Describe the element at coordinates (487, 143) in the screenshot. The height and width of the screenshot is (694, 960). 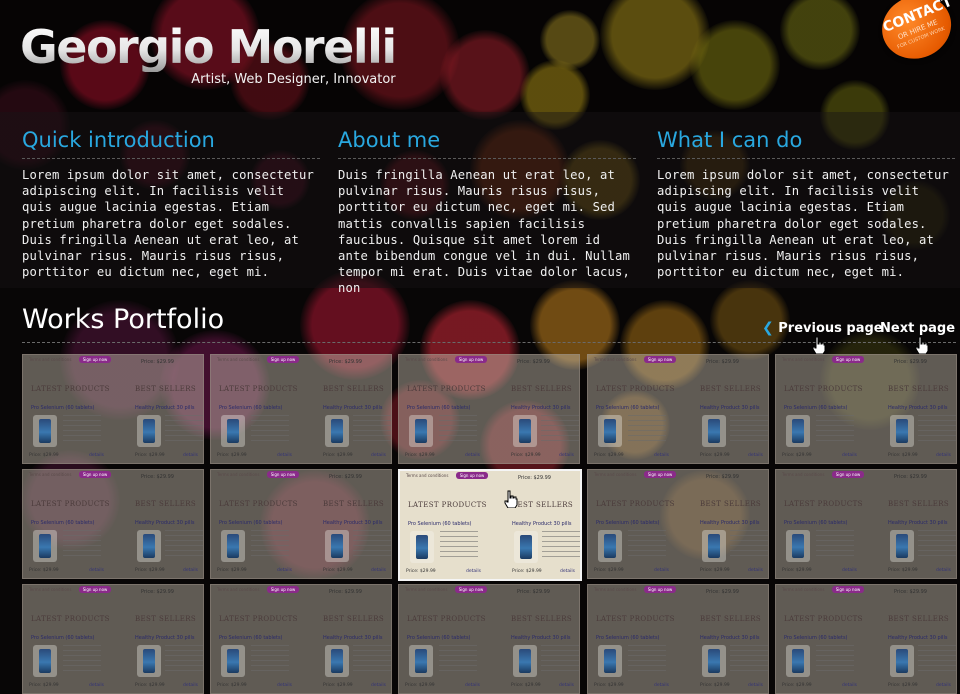
I see `column-title: About me` at that location.